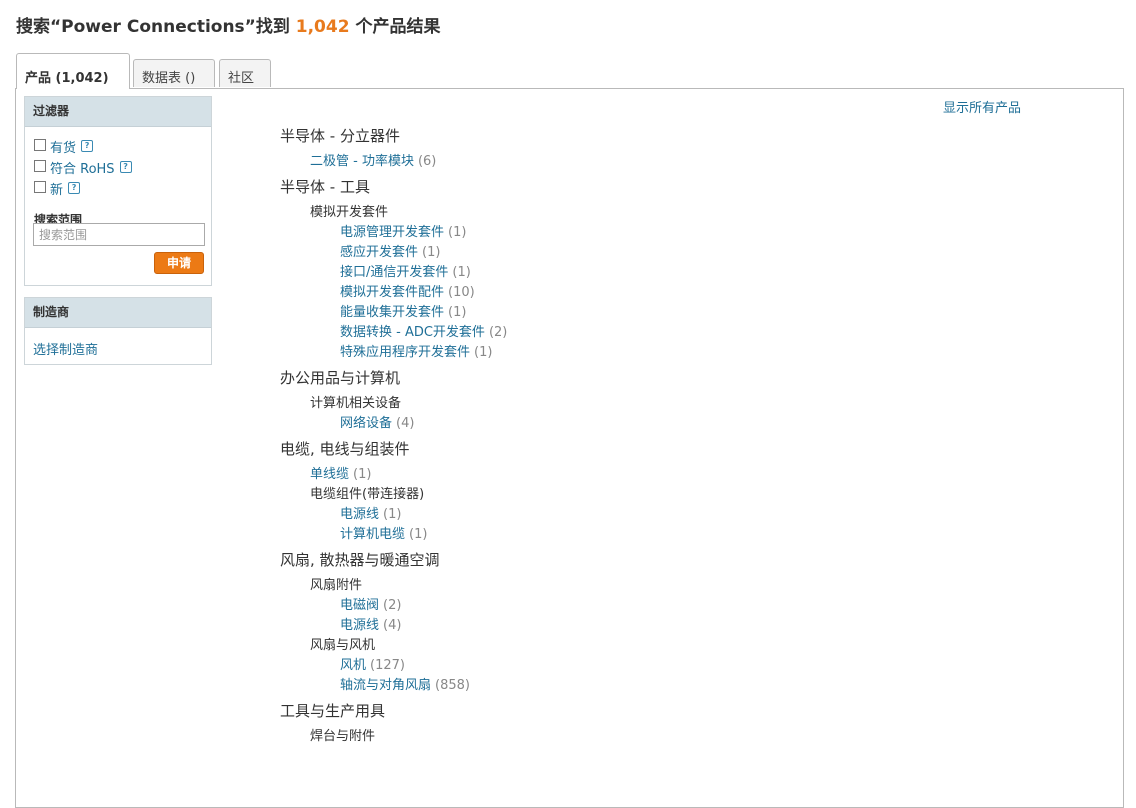 This screenshot has width=1136, height=808. Describe the element at coordinates (461, 292) in the screenshot. I see `item-count: (10)` at that location.